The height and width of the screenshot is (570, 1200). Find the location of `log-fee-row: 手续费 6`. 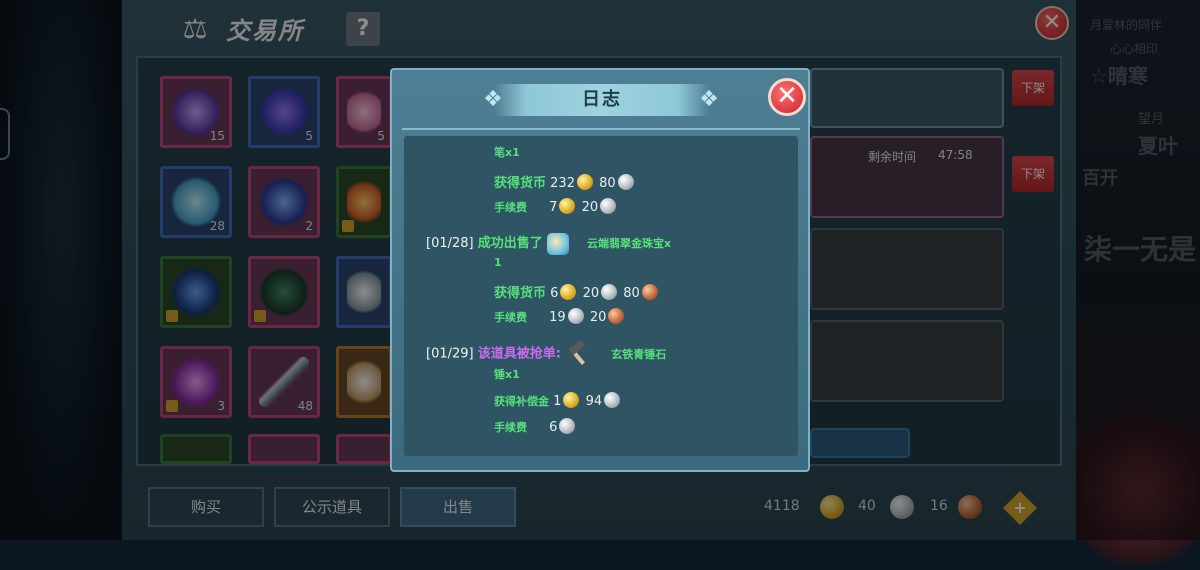

log-fee-row: 手续费 6 is located at coordinates (535, 426).